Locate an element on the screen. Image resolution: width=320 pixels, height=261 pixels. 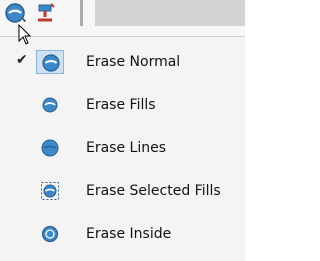
erase-inside-icon is located at coordinates (50, 234).